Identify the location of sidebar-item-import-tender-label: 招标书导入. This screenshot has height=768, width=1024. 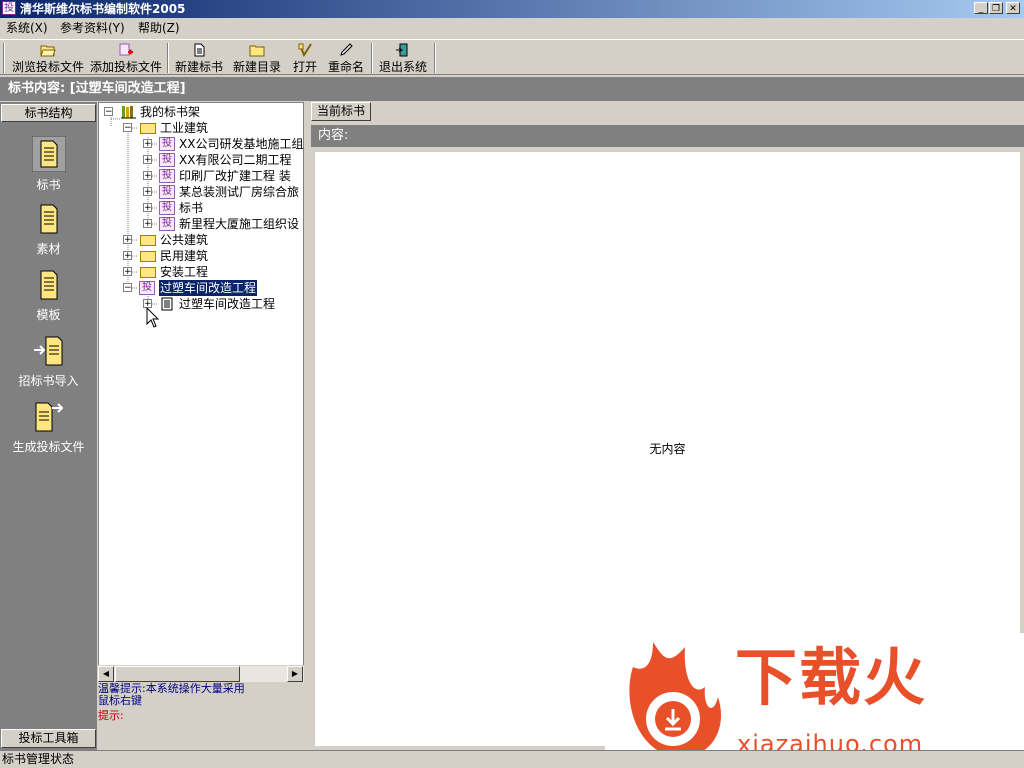
(48, 381).